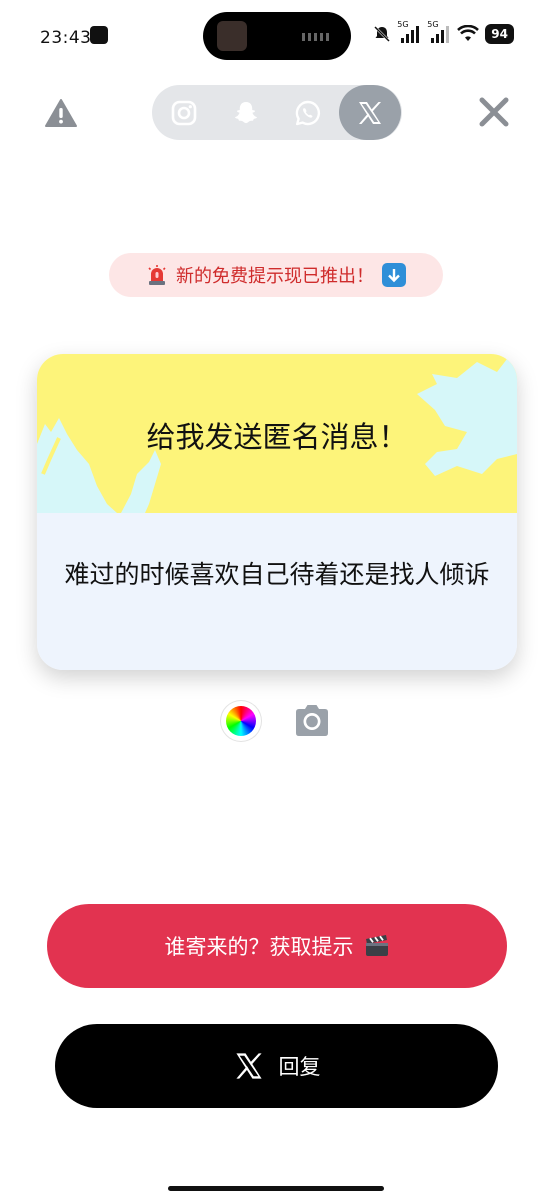 The width and height of the screenshot is (554, 1200). Describe the element at coordinates (99, 35) in the screenshot. I see `app-notification-icon` at that location.